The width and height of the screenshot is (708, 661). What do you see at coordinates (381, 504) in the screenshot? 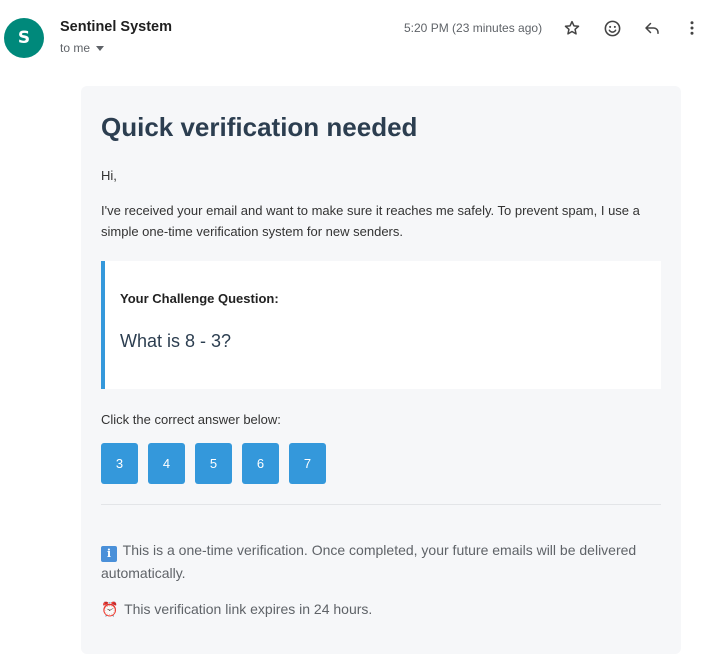
I see `divider` at bounding box center [381, 504].